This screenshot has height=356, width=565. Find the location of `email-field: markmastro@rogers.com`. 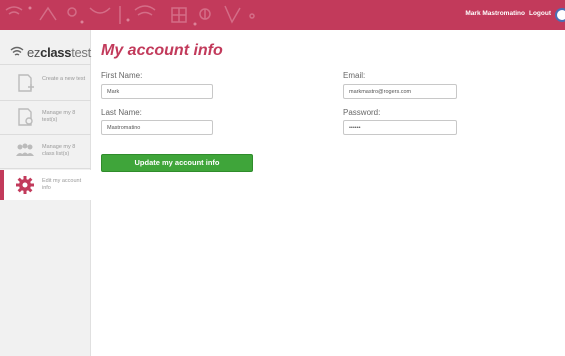

email-field: markmastro@rogers.com is located at coordinates (400, 91).